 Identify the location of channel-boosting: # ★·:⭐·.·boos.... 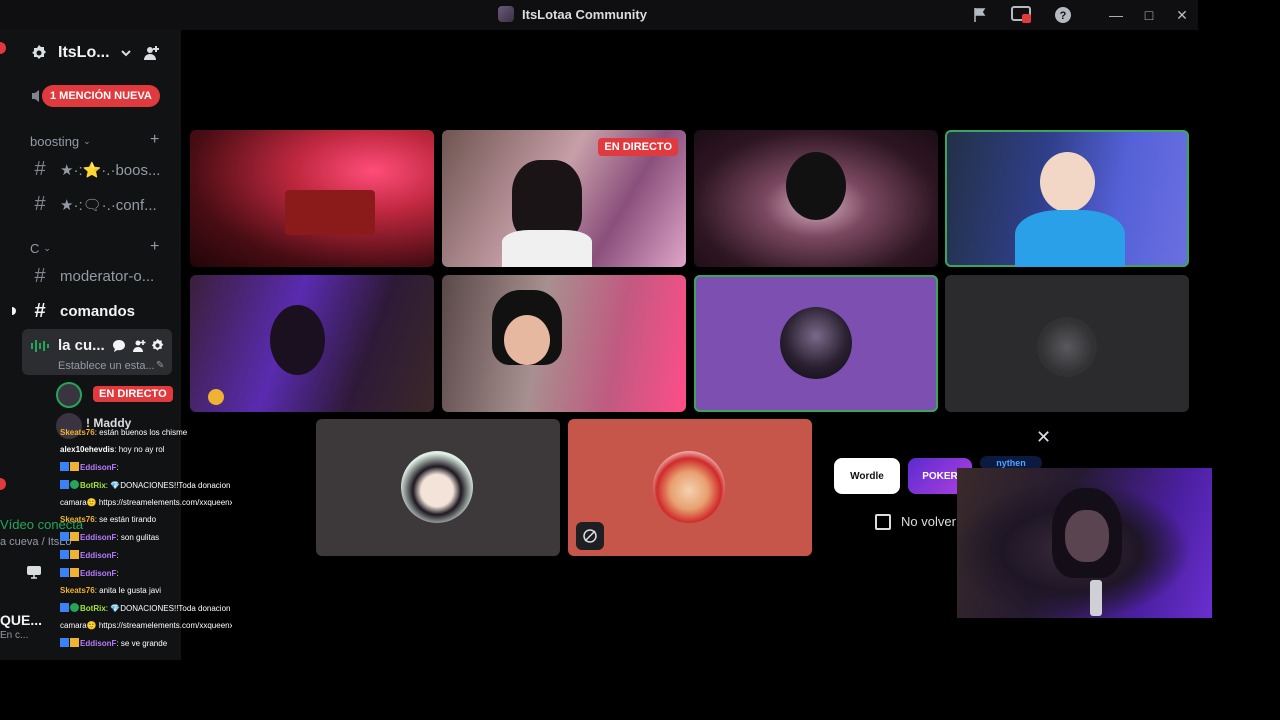
(95, 169).